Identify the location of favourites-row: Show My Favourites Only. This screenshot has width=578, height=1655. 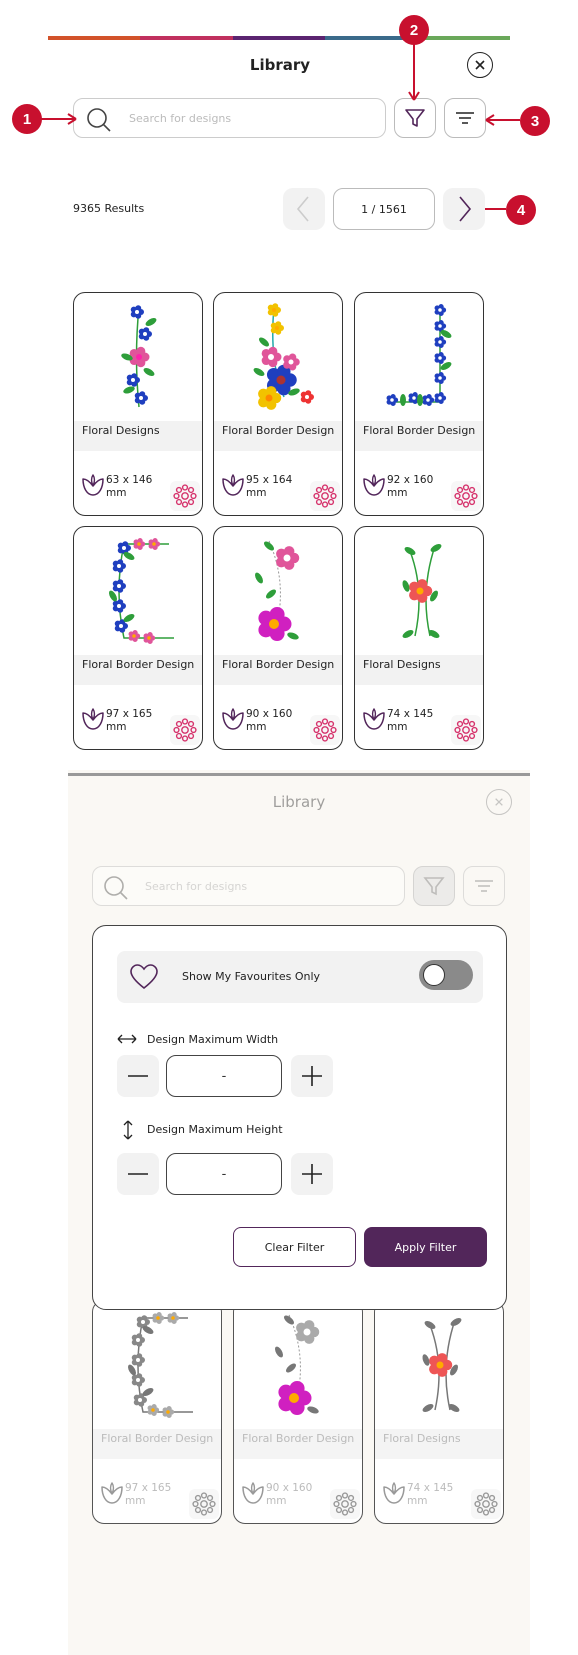
(300, 977).